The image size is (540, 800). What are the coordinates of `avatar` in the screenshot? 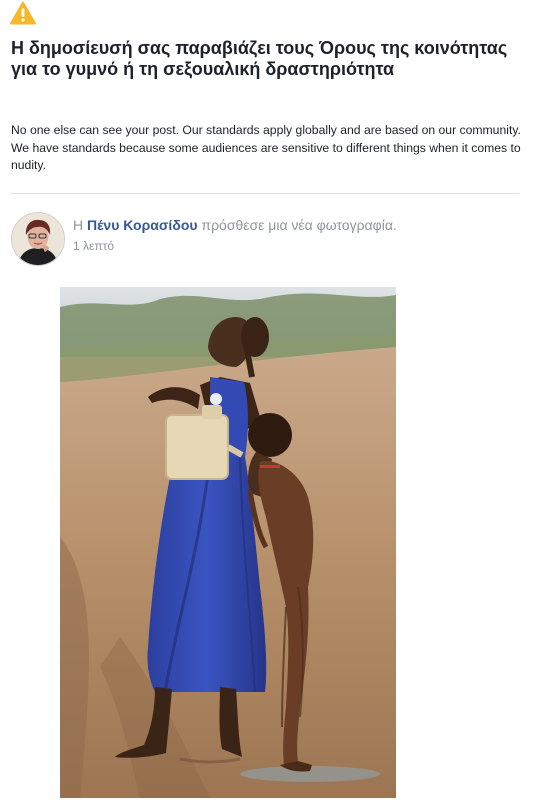 It's located at (38, 239).